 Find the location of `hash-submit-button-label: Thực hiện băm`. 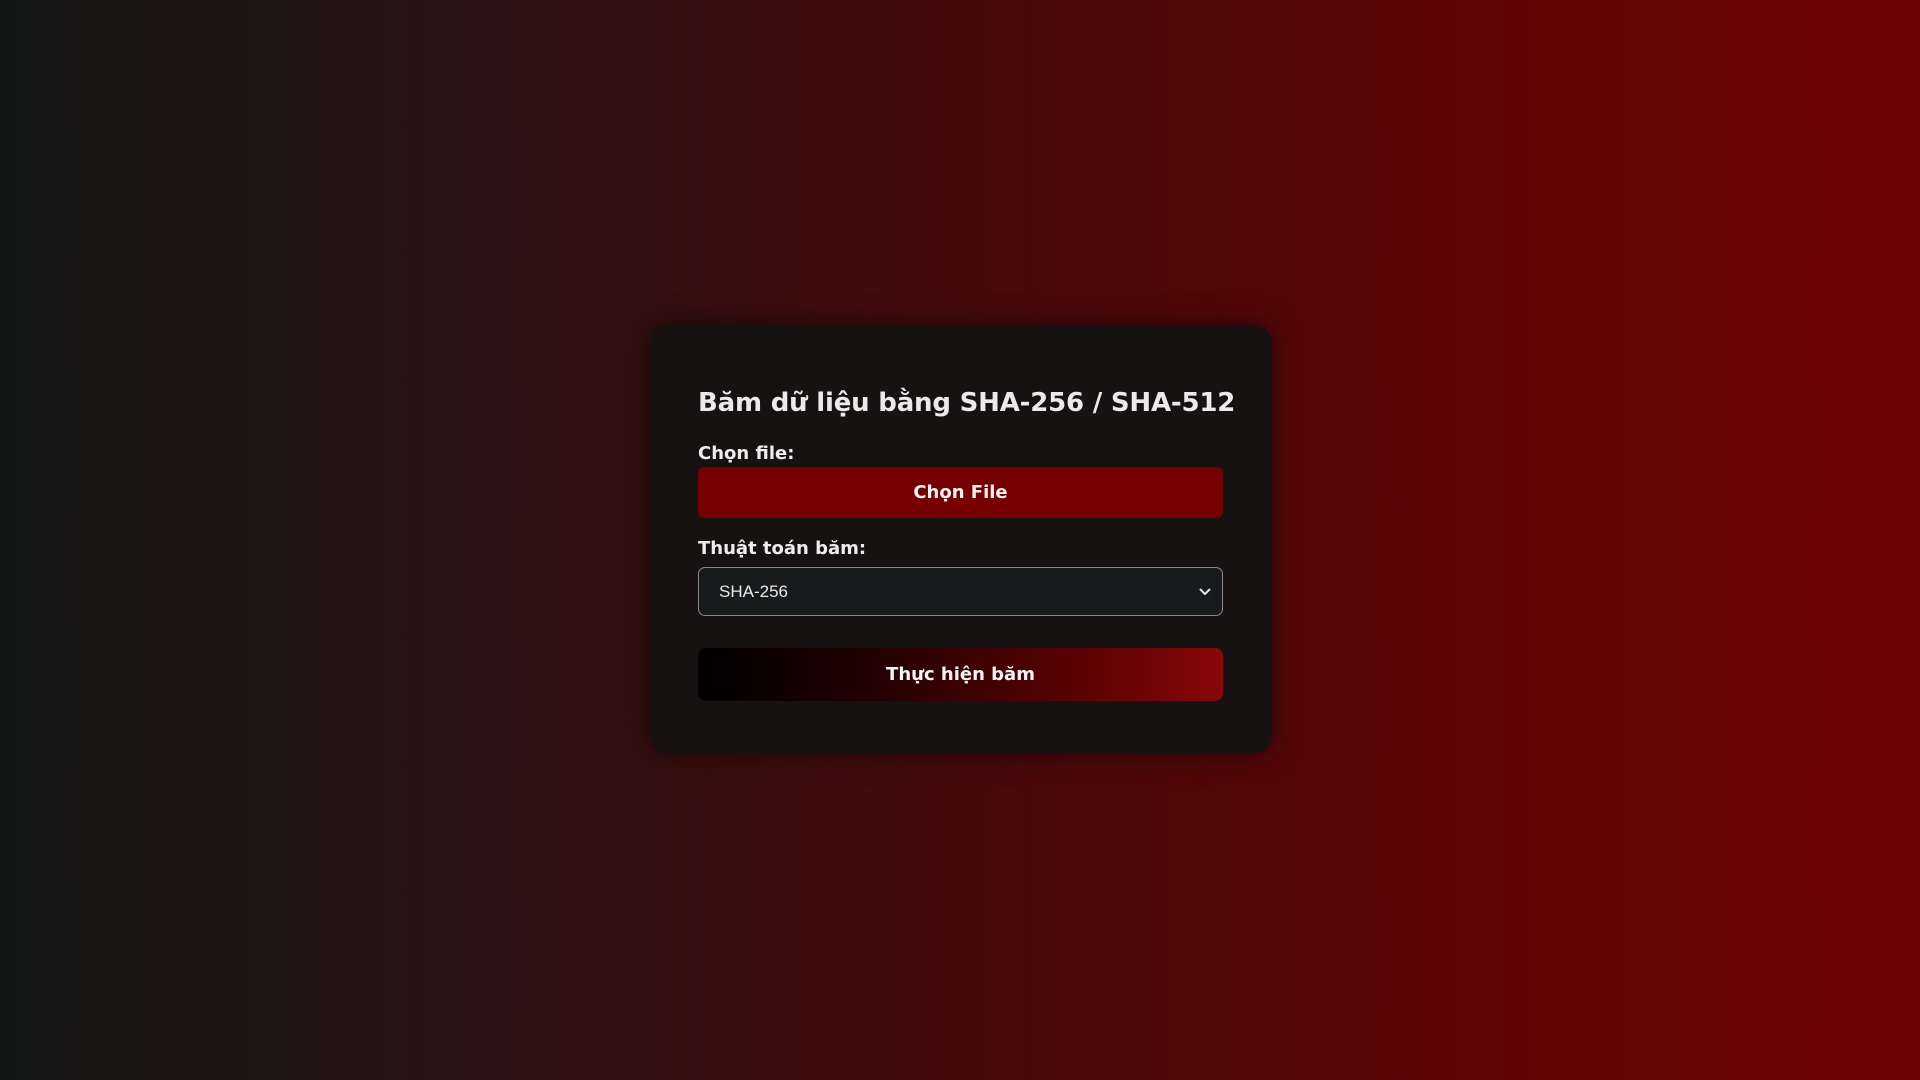

hash-submit-button-label: Thực hiện băm is located at coordinates (960, 674).